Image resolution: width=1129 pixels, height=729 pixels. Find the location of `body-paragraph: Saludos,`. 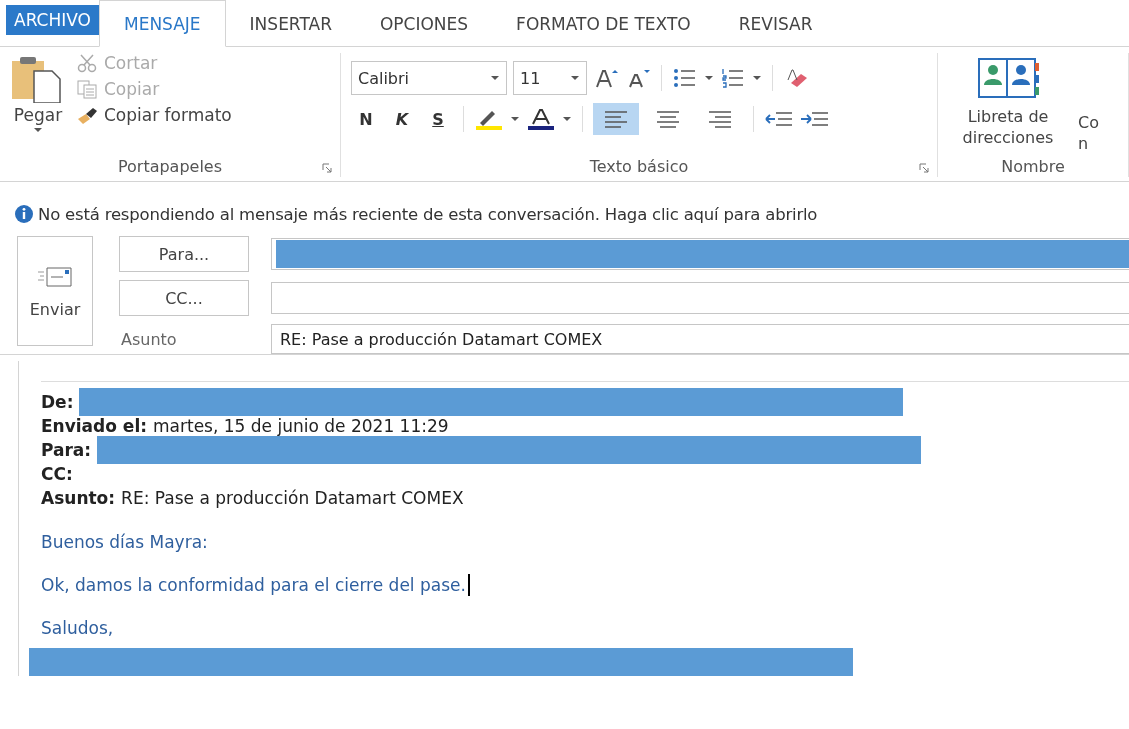

body-paragraph: Saludos, is located at coordinates (78, 628).